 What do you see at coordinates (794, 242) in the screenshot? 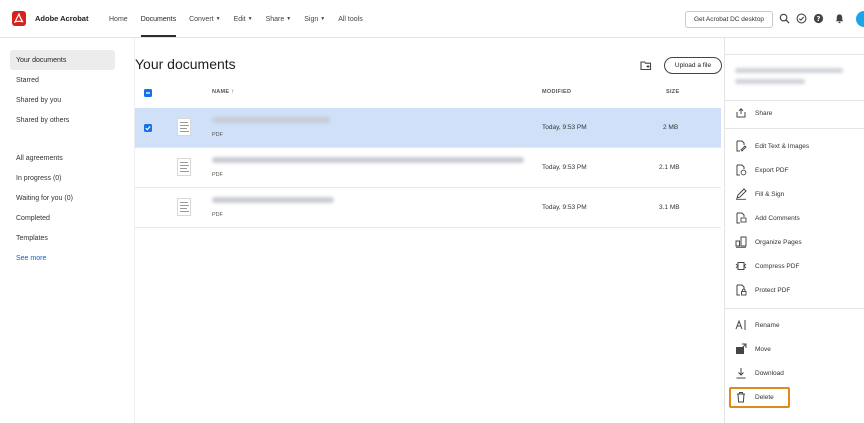
I see `action-organize-pages: Organize Pages` at bounding box center [794, 242].